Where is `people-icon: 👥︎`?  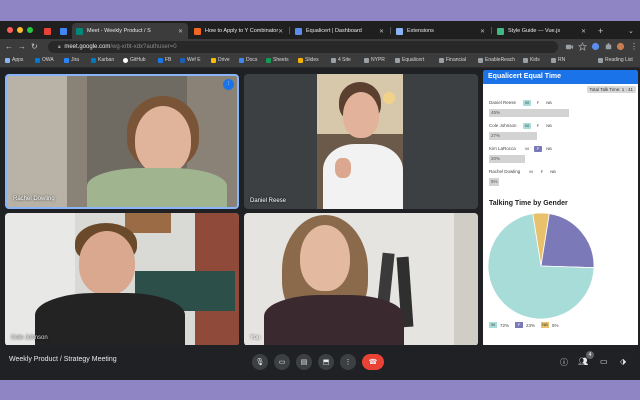
people-icon: 👥︎ is located at coordinates (583, 361).